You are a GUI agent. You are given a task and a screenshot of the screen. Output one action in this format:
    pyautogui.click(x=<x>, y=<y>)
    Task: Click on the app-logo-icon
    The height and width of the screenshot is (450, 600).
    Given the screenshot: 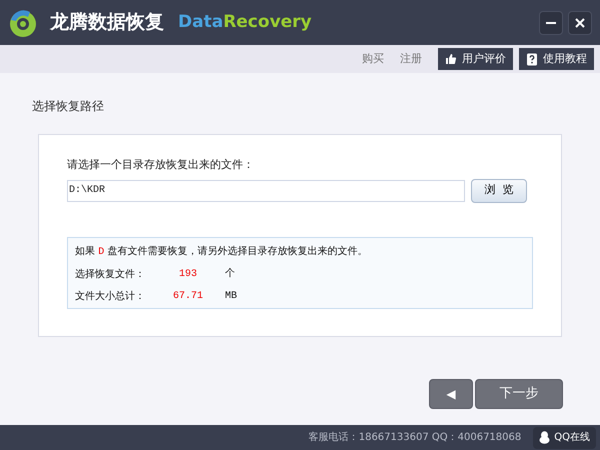 What is the action you would take?
    pyautogui.click(x=23, y=23)
    